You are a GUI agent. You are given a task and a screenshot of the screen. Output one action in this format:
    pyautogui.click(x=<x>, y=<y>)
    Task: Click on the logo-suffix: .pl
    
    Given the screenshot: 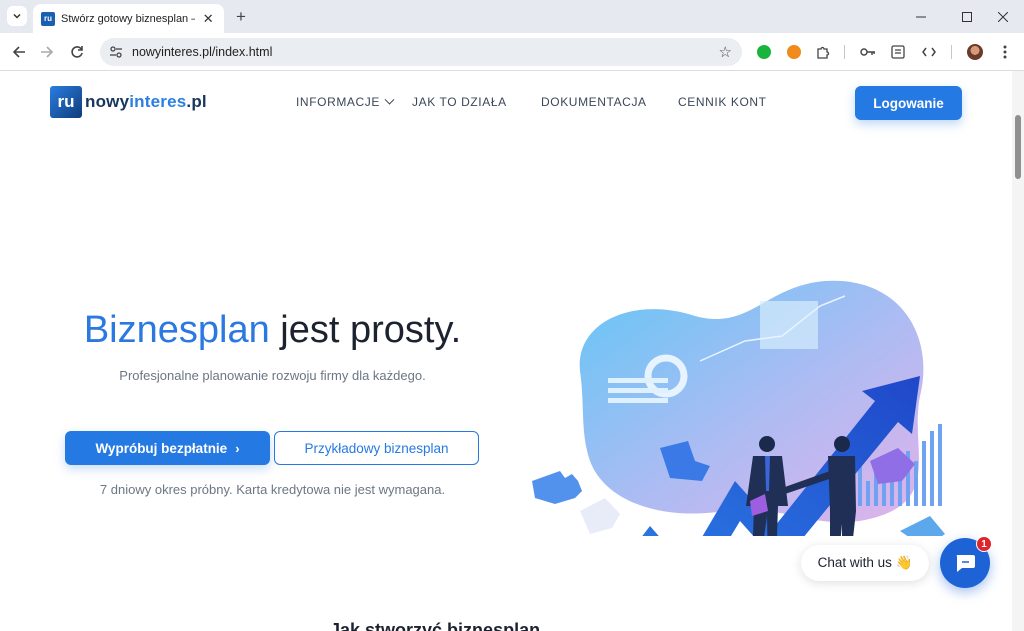 What is the action you would take?
    pyautogui.click(x=196, y=101)
    